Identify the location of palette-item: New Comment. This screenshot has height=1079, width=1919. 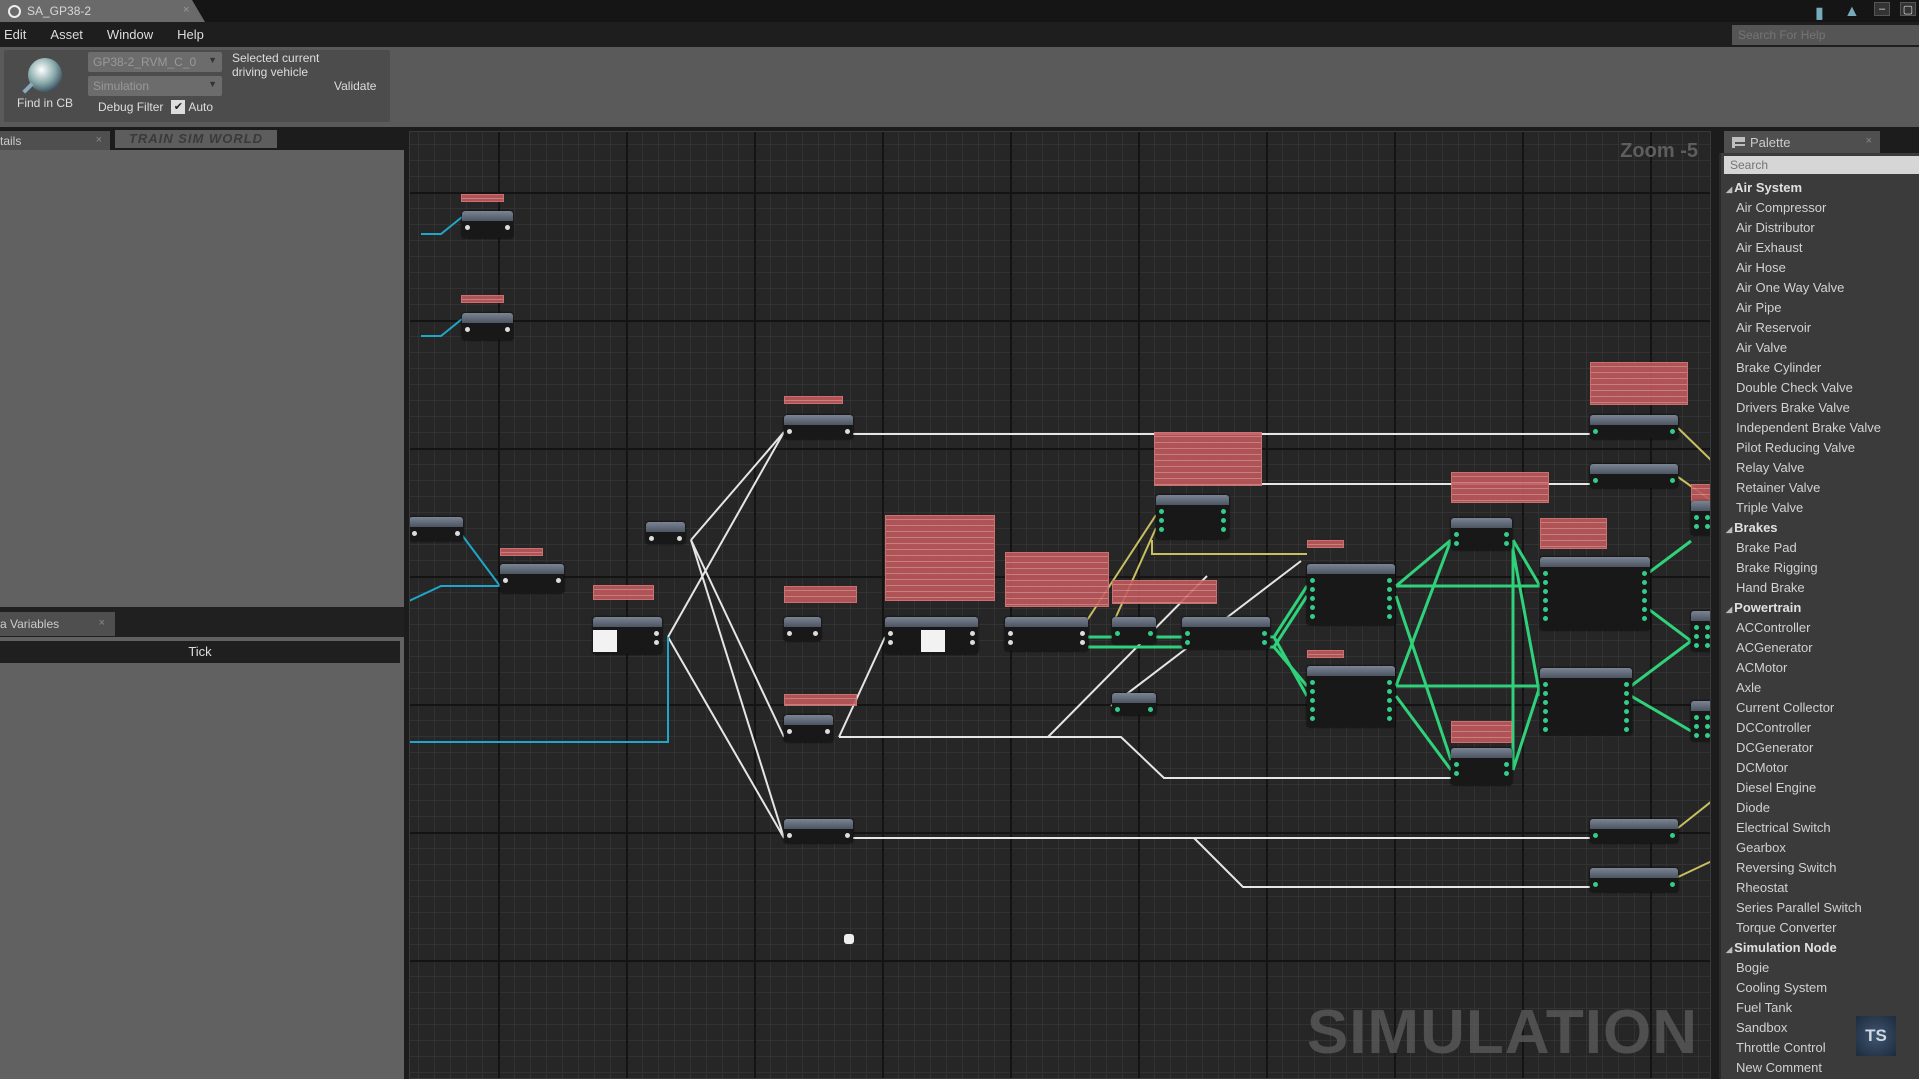
(1821, 1068).